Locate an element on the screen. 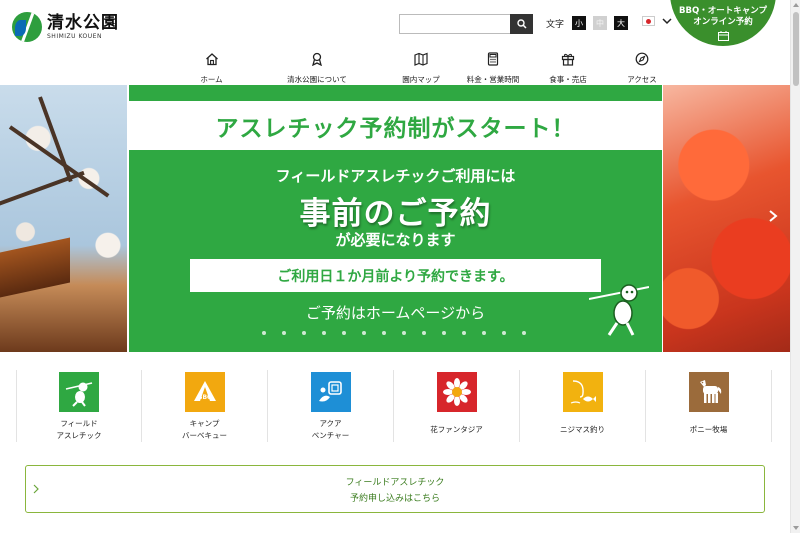 The width and height of the screenshot is (800, 533). main-nav: ホーム 清水公園について 園内マップ 料金・営業時間 食事・売店 アクセス is located at coordinates (431, 68).